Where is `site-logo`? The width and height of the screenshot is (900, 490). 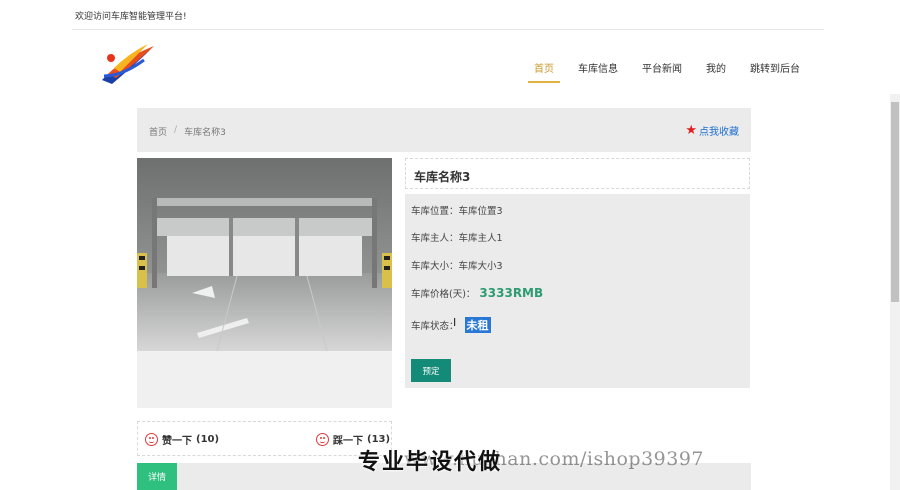 site-logo is located at coordinates (128, 64).